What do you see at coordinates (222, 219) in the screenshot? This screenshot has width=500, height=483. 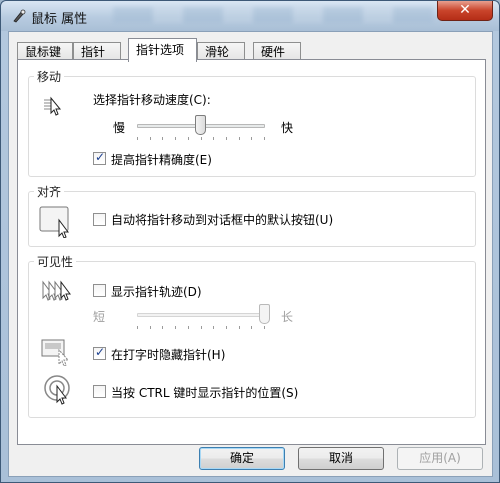 I see `snap-to-default-label: 自动将指针移动到对话框中的默认按钮(U)` at bounding box center [222, 219].